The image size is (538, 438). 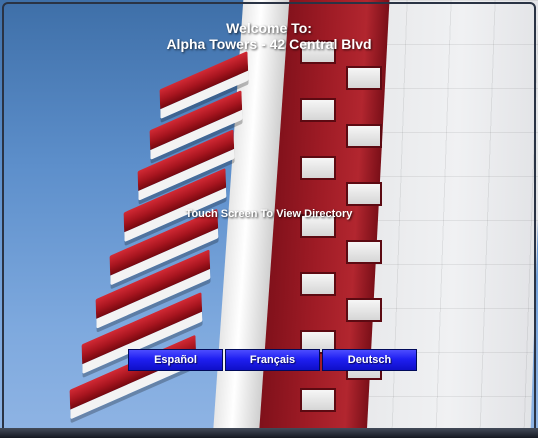 I want to click on building-name: Alpha Towers - 42 Central Blvd, so click(x=269, y=44).